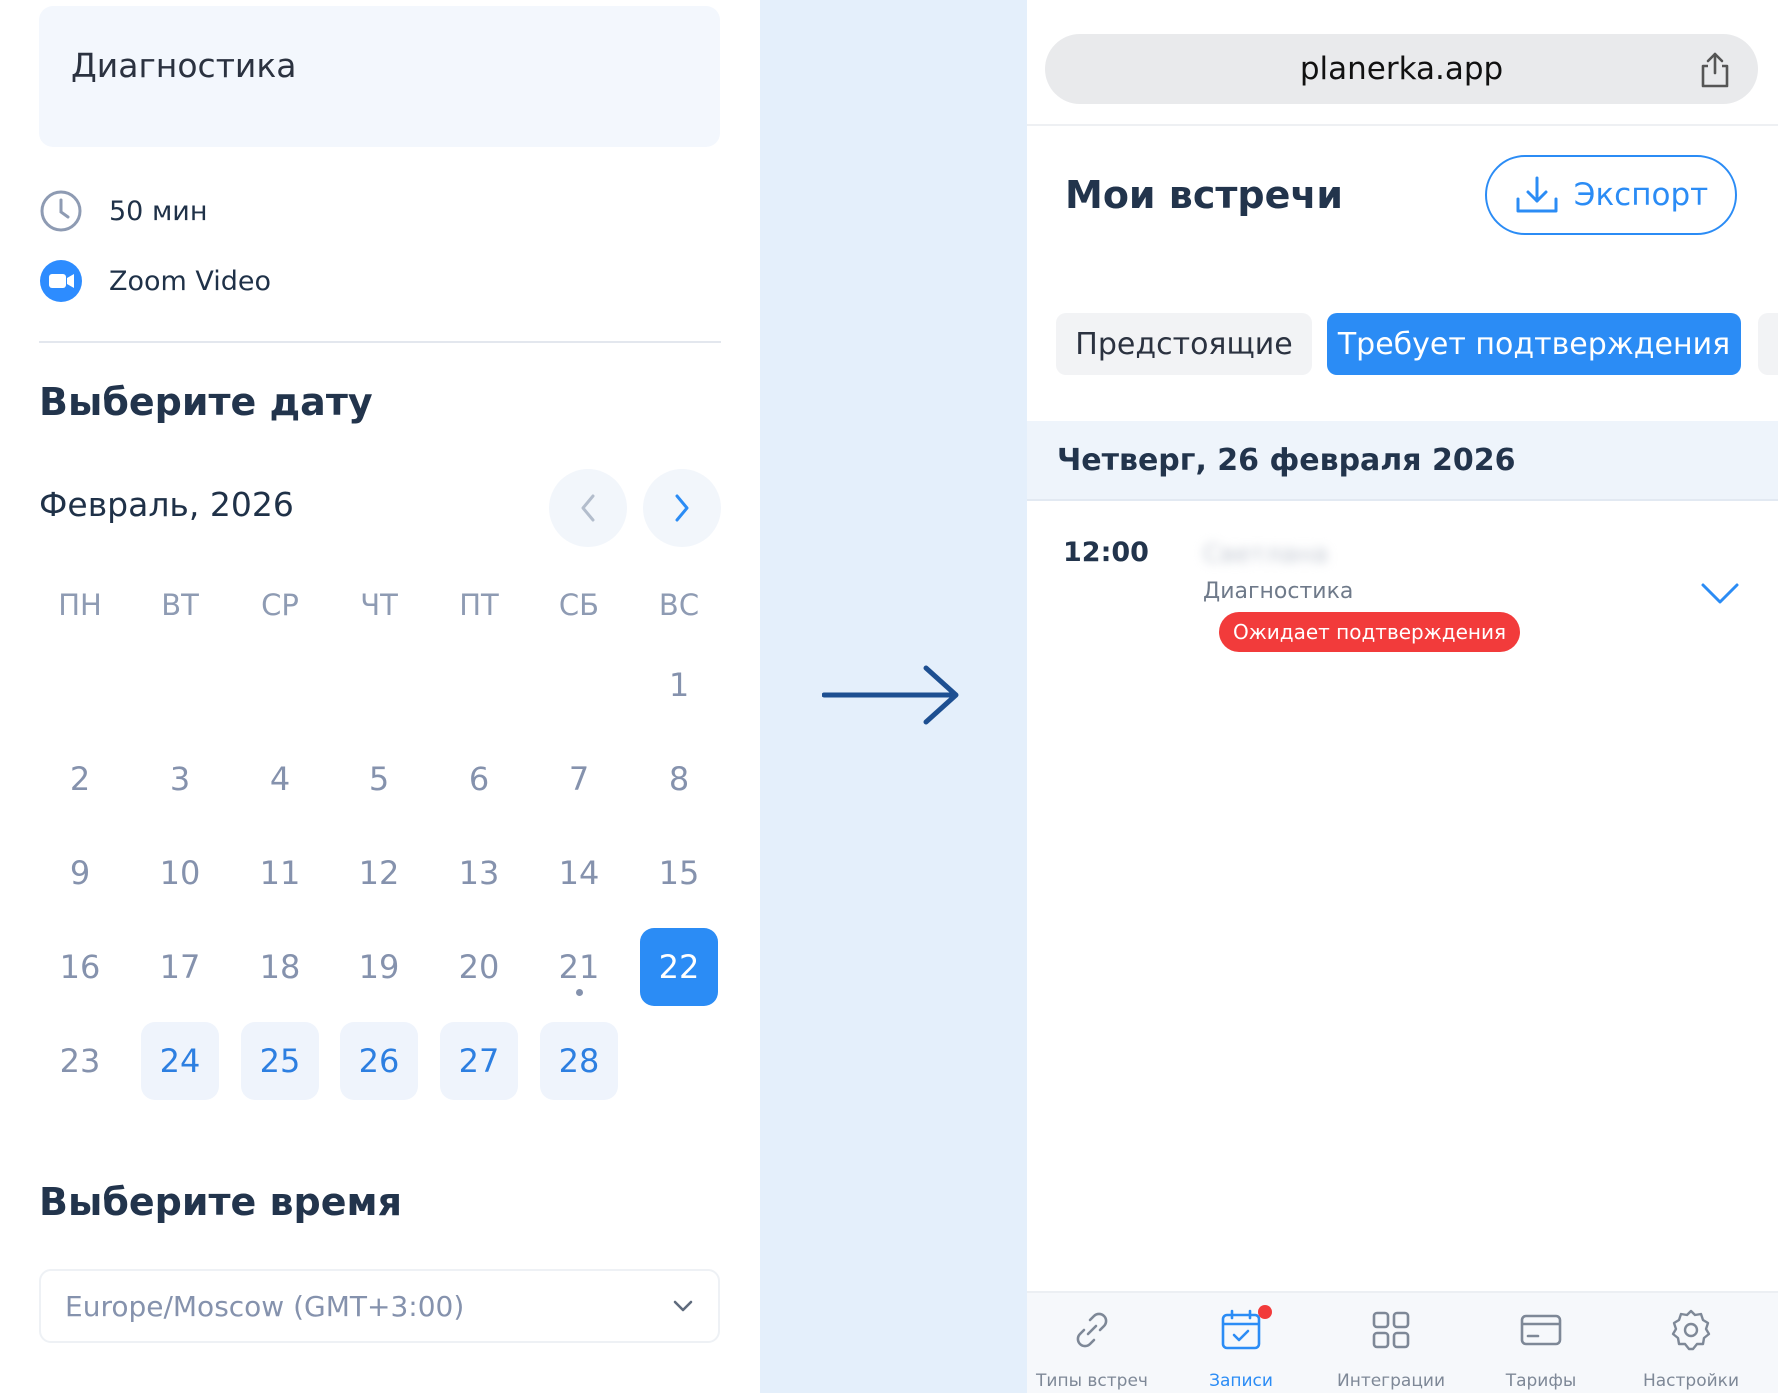 This screenshot has height=1393, width=1778. I want to click on calendar-day: 8, so click(679, 779).